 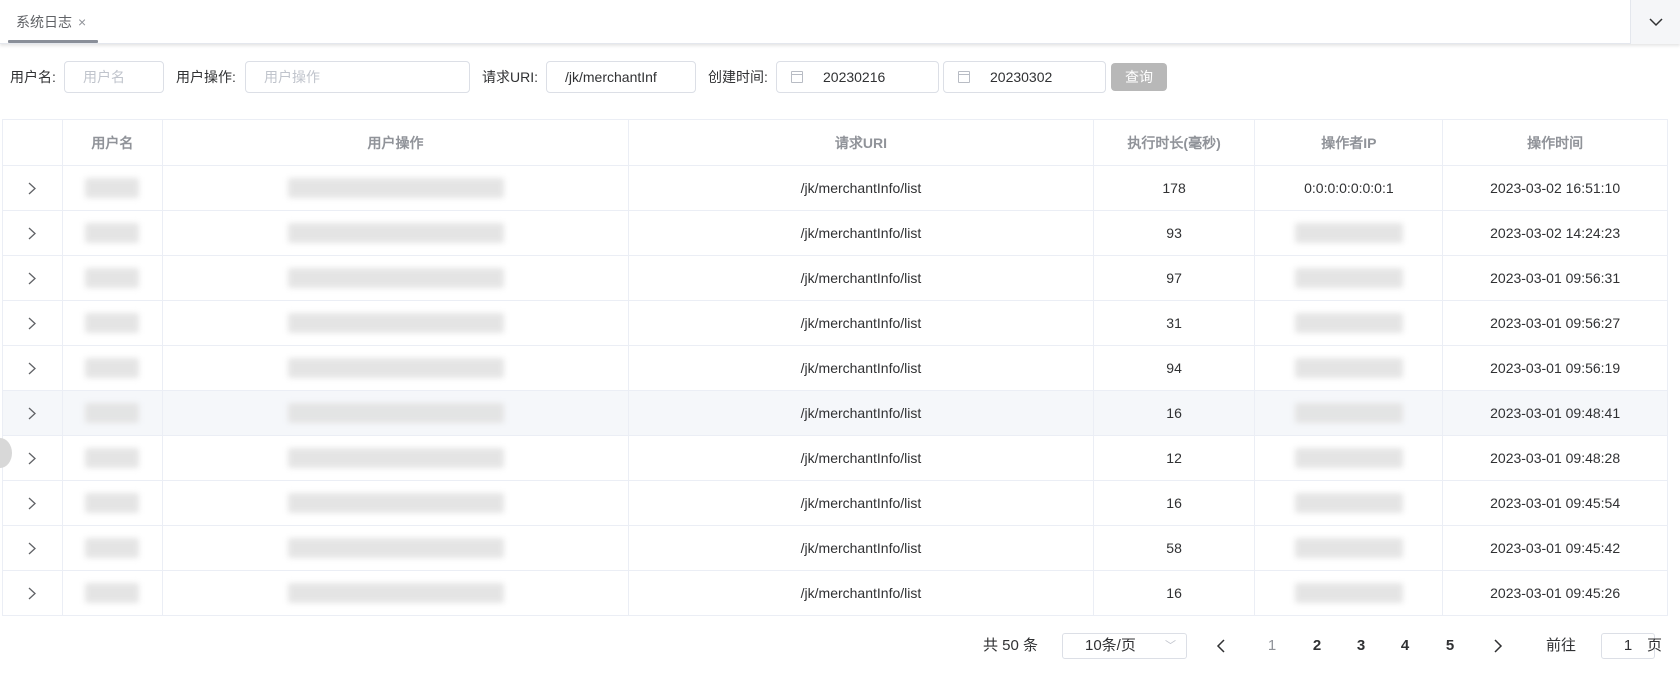 What do you see at coordinates (114, 77) in the screenshot?
I see `username-input` at bounding box center [114, 77].